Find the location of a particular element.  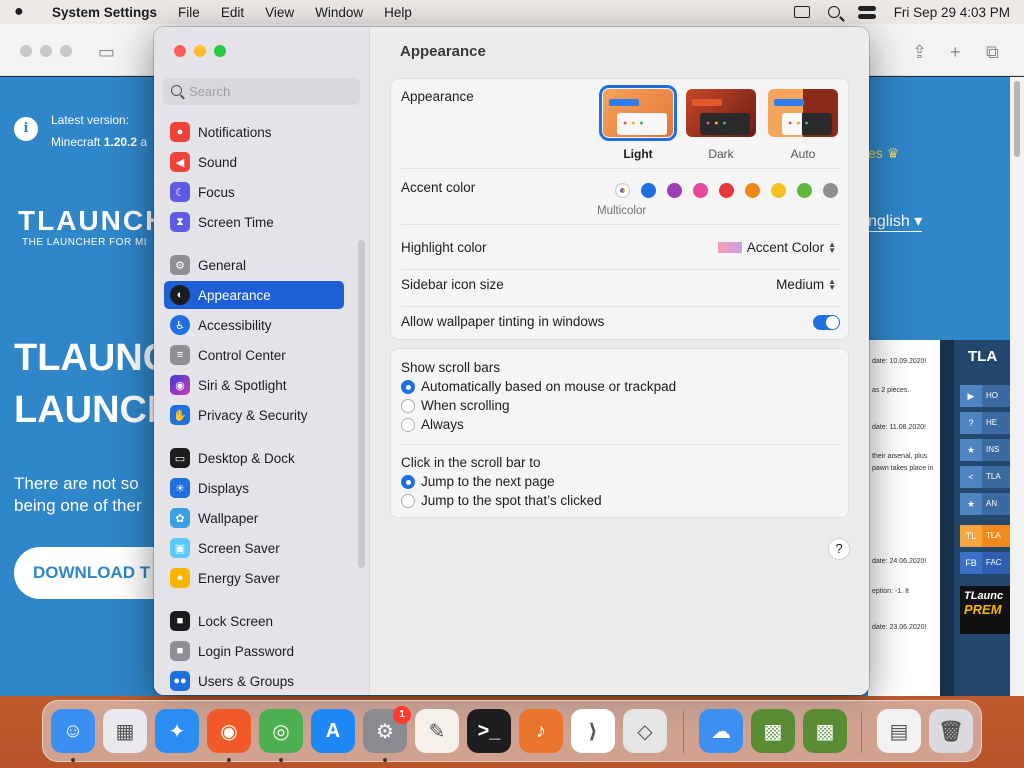

terminal-icon: >_ is located at coordinates (489, 731).